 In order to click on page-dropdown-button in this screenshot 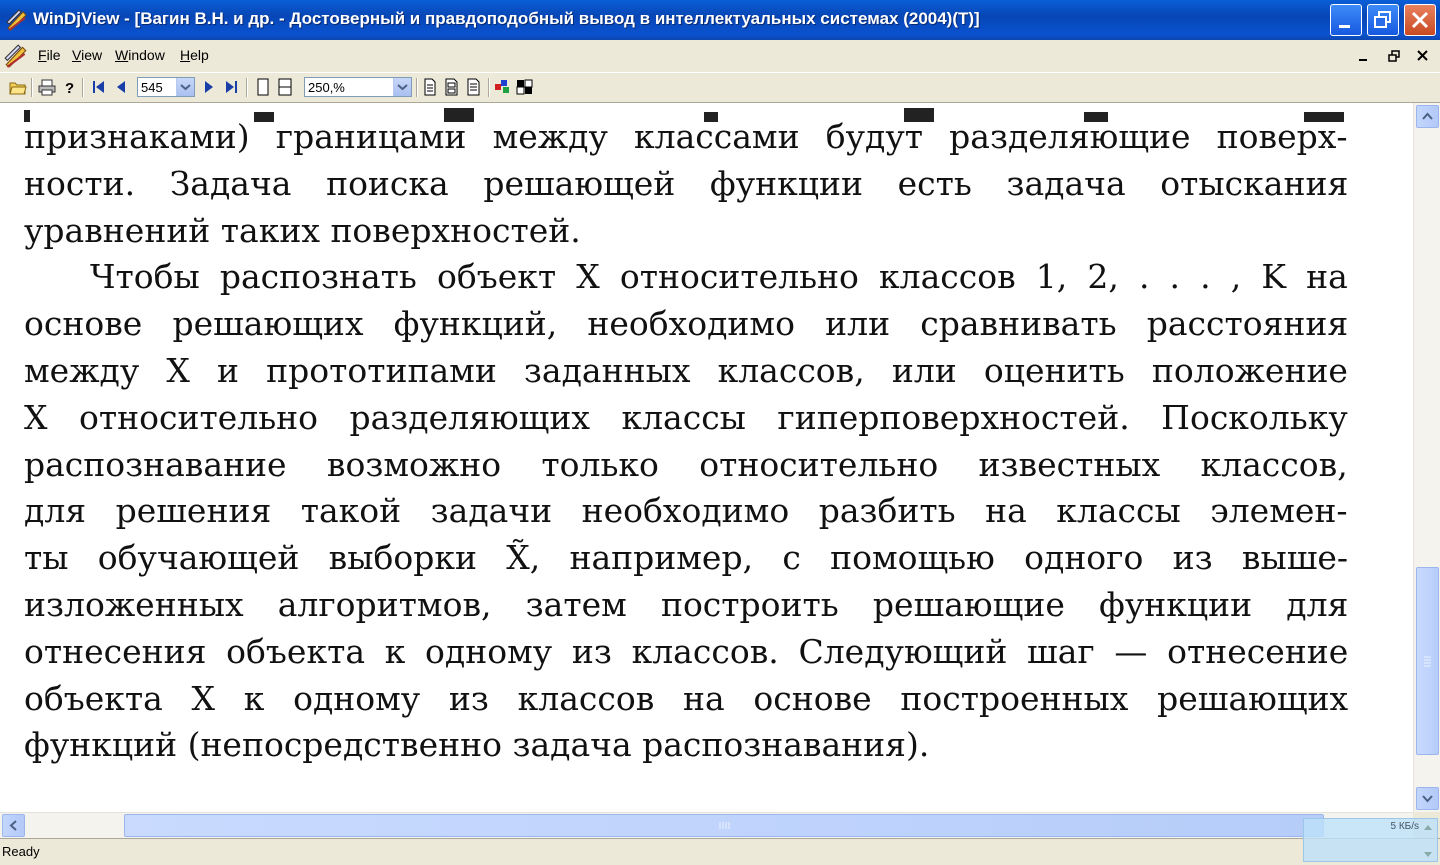, I will do `click(185, 87)`.